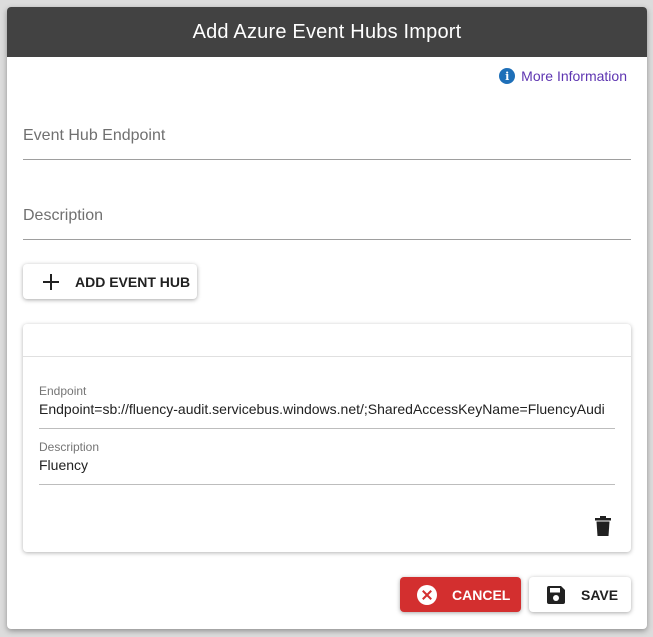  Describe the element at coordinates (51, 281) in the screenshot. I see `plus-icon` at that location.